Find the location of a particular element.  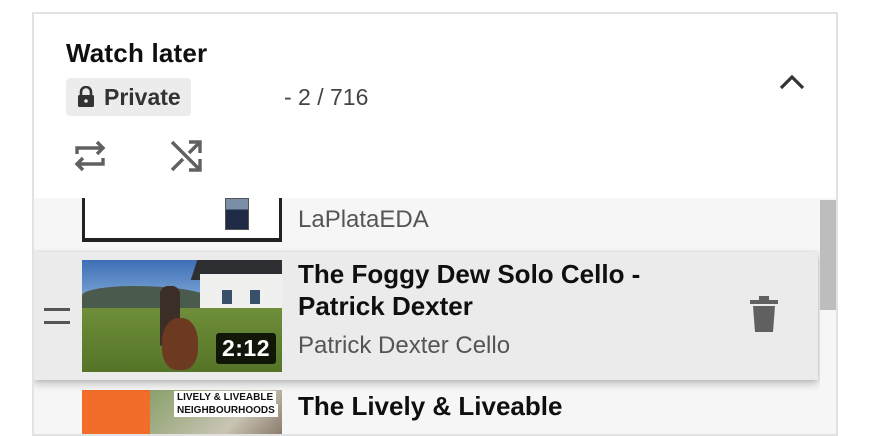

video-channel: LaPlataEDA is located at coordinates (363, 219).